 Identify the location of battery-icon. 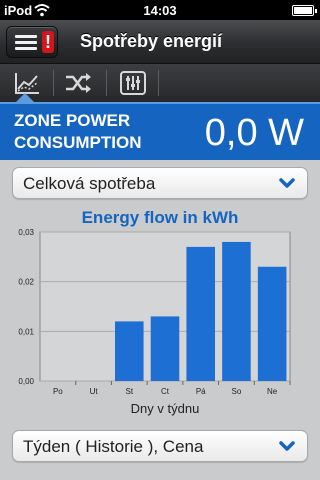
(304, 10).